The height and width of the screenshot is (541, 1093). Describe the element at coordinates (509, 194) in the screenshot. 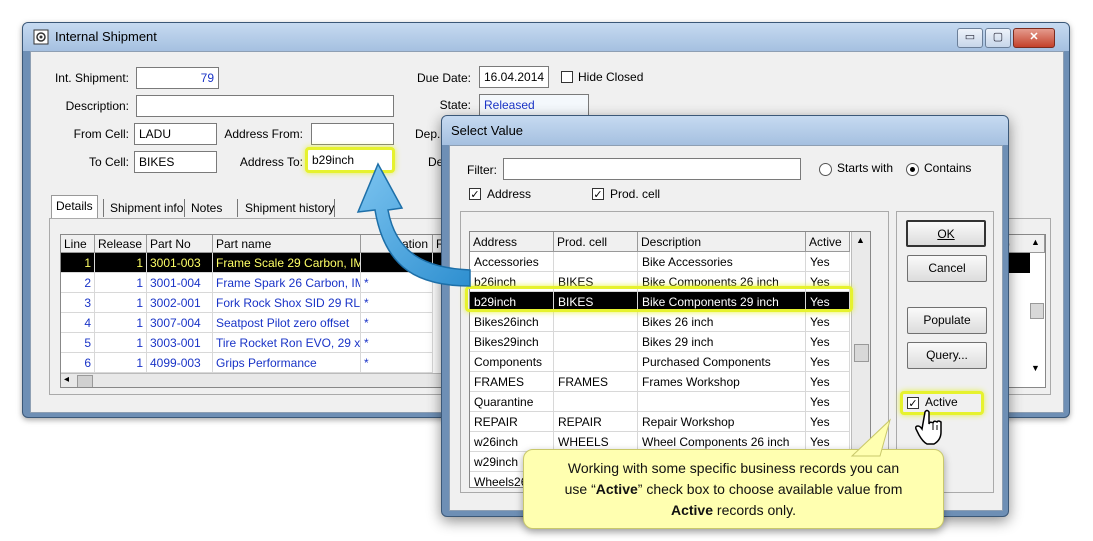

I see `address-checkbox-label: Address` at that location.